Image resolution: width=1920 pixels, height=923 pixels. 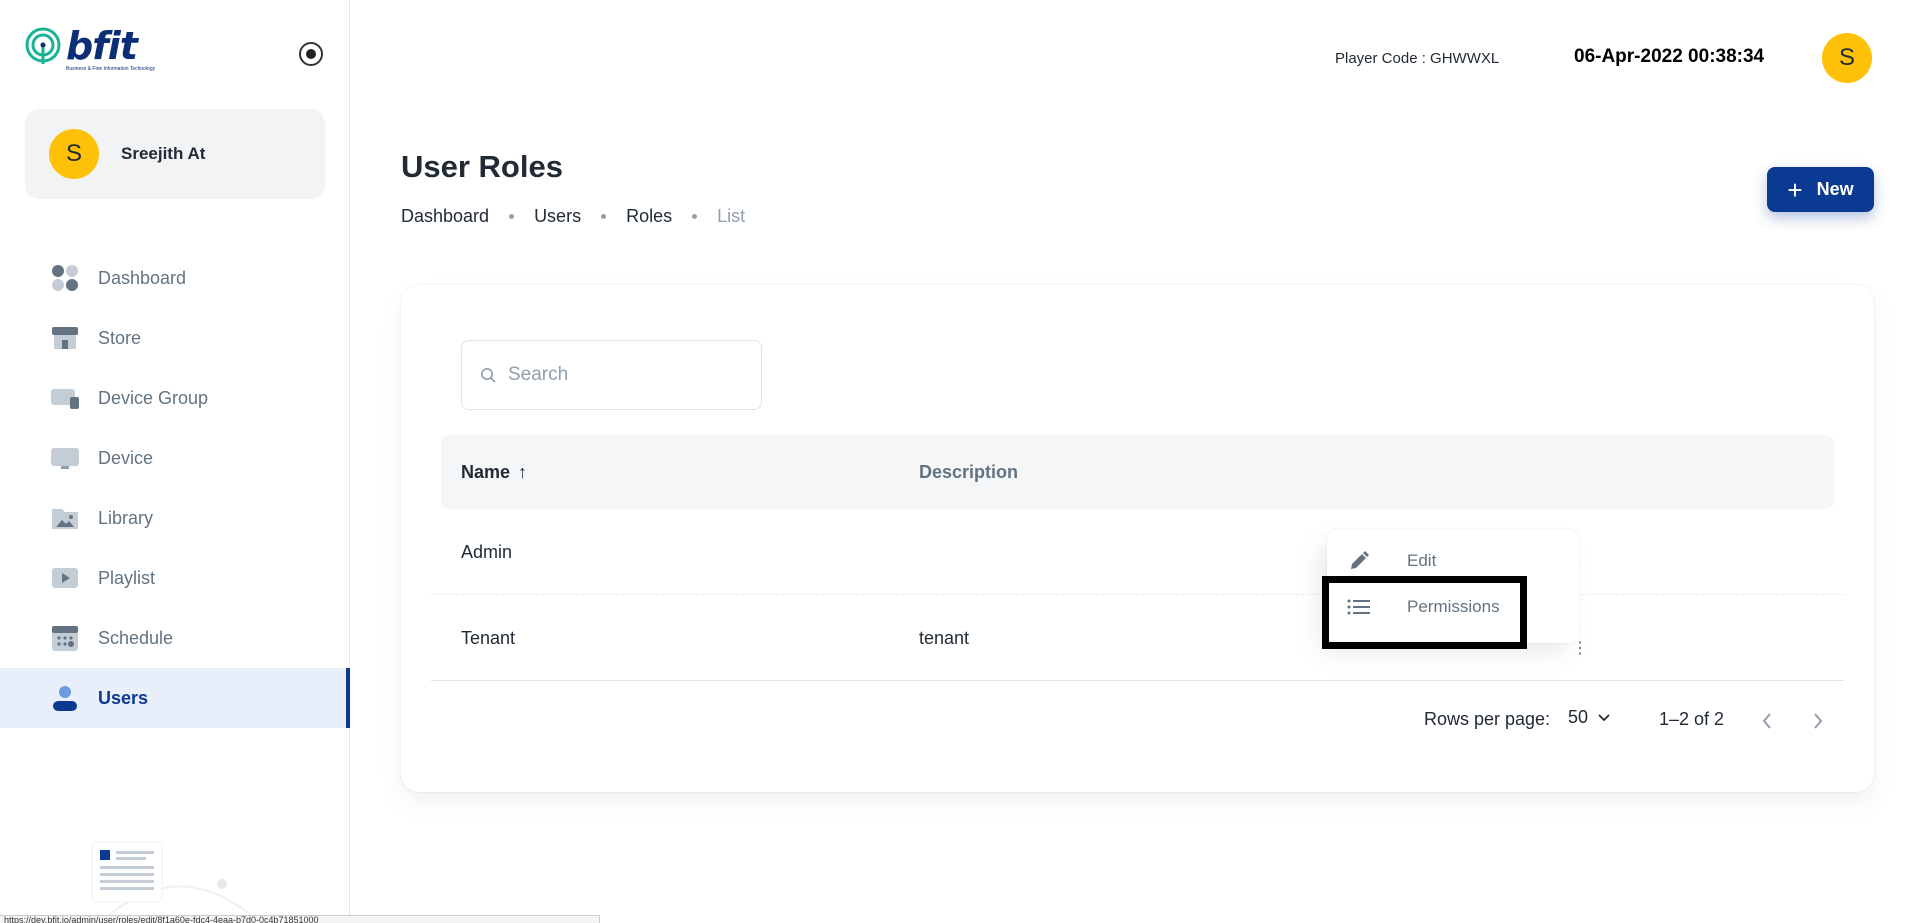 What do you see at coordinates (968, 472) in the screenshot?
I see `column-header-description: Description` at bounding box center [968, 472].